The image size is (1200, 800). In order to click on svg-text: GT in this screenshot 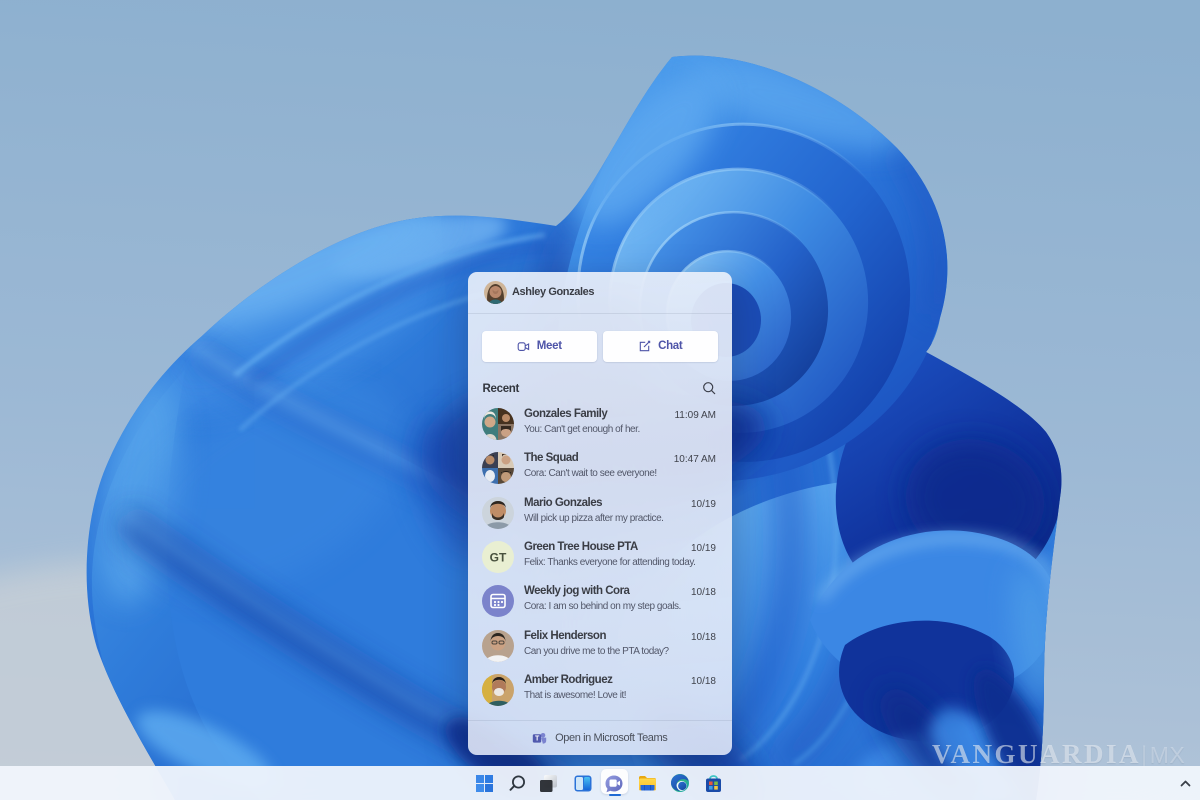, I will do `click(498, 557)`.